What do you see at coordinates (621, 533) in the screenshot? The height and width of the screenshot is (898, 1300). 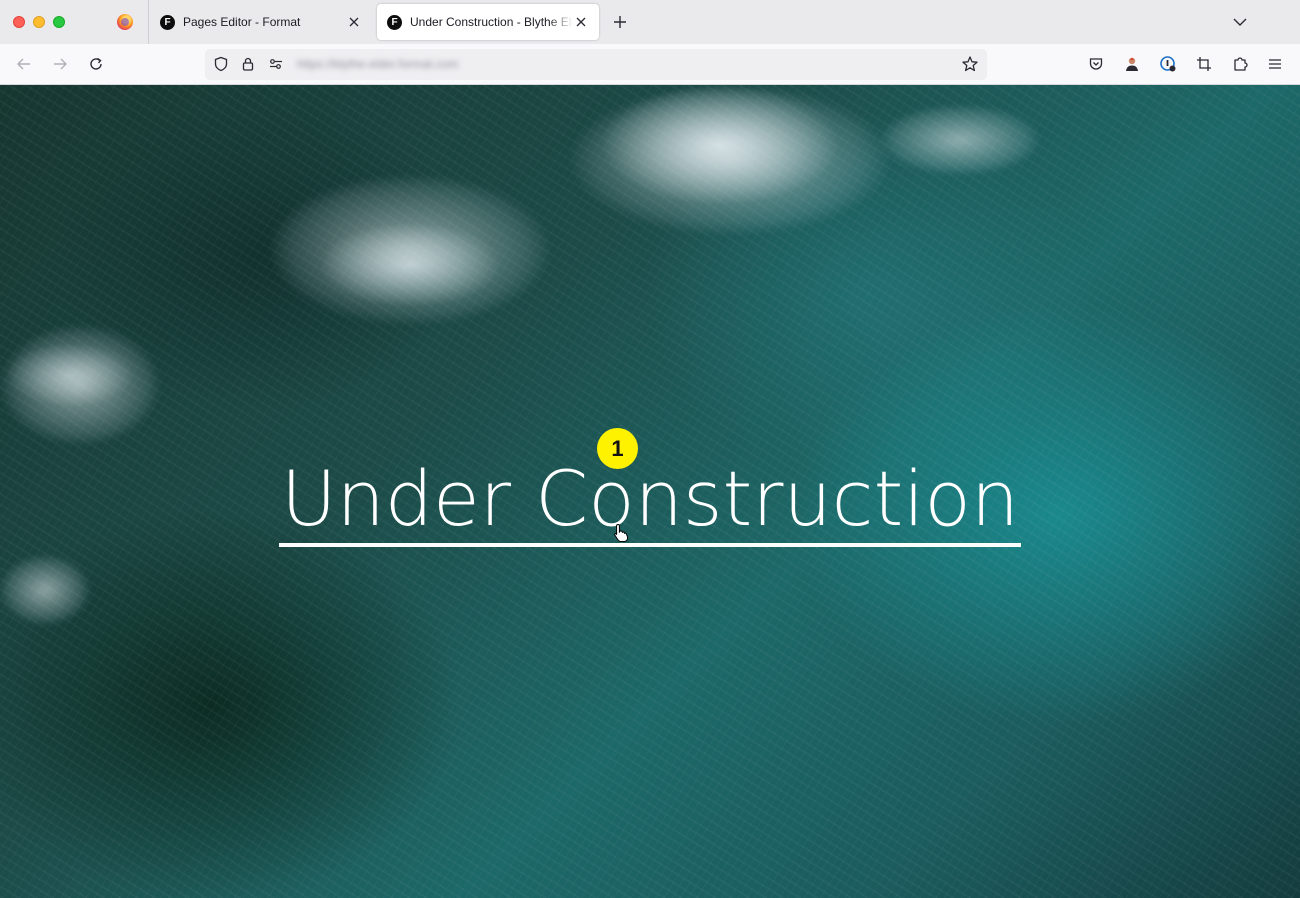 I see `hand-pointer-cursor-icon` at bounding box center [621, 533].